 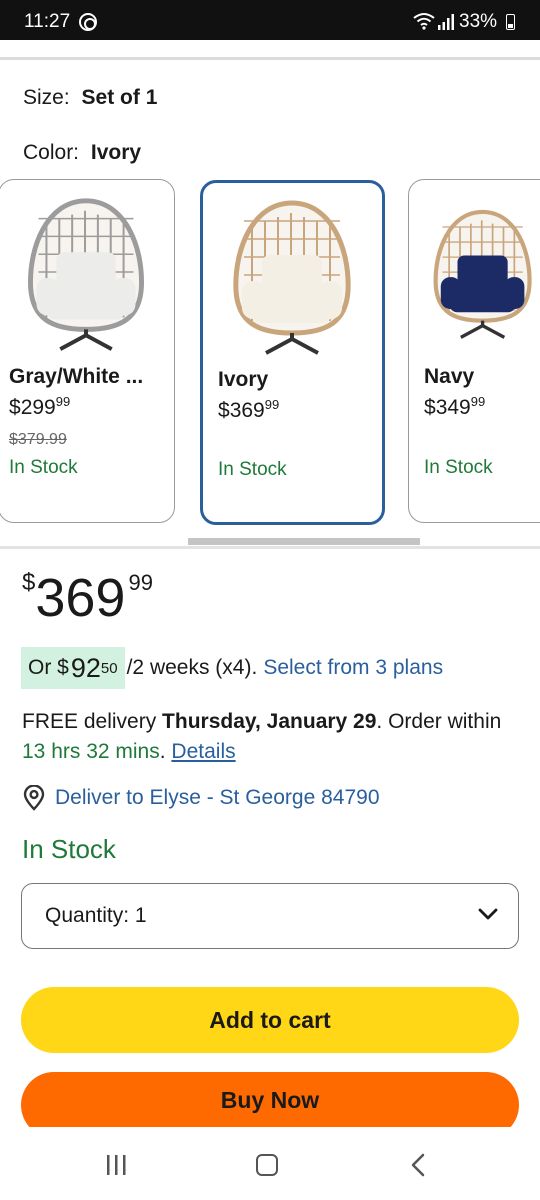 I want to click on delivery-date: Thursday, January 29, so click(x=269, y=721).